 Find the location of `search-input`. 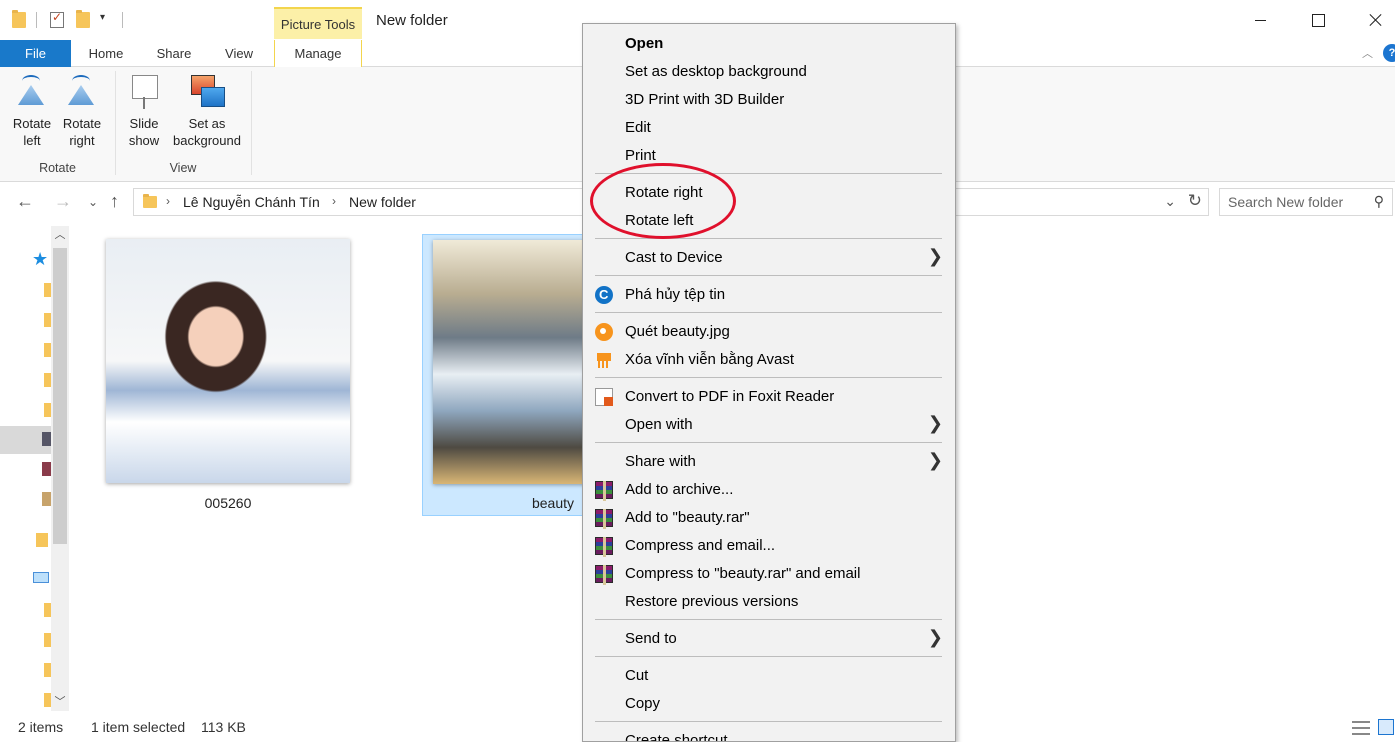

search-input is located at coordinates (1298, 202).